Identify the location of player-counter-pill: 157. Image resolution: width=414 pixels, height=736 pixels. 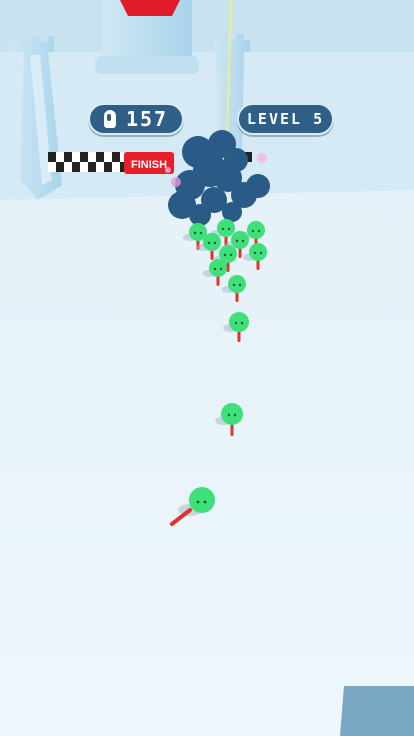
(136, 119).